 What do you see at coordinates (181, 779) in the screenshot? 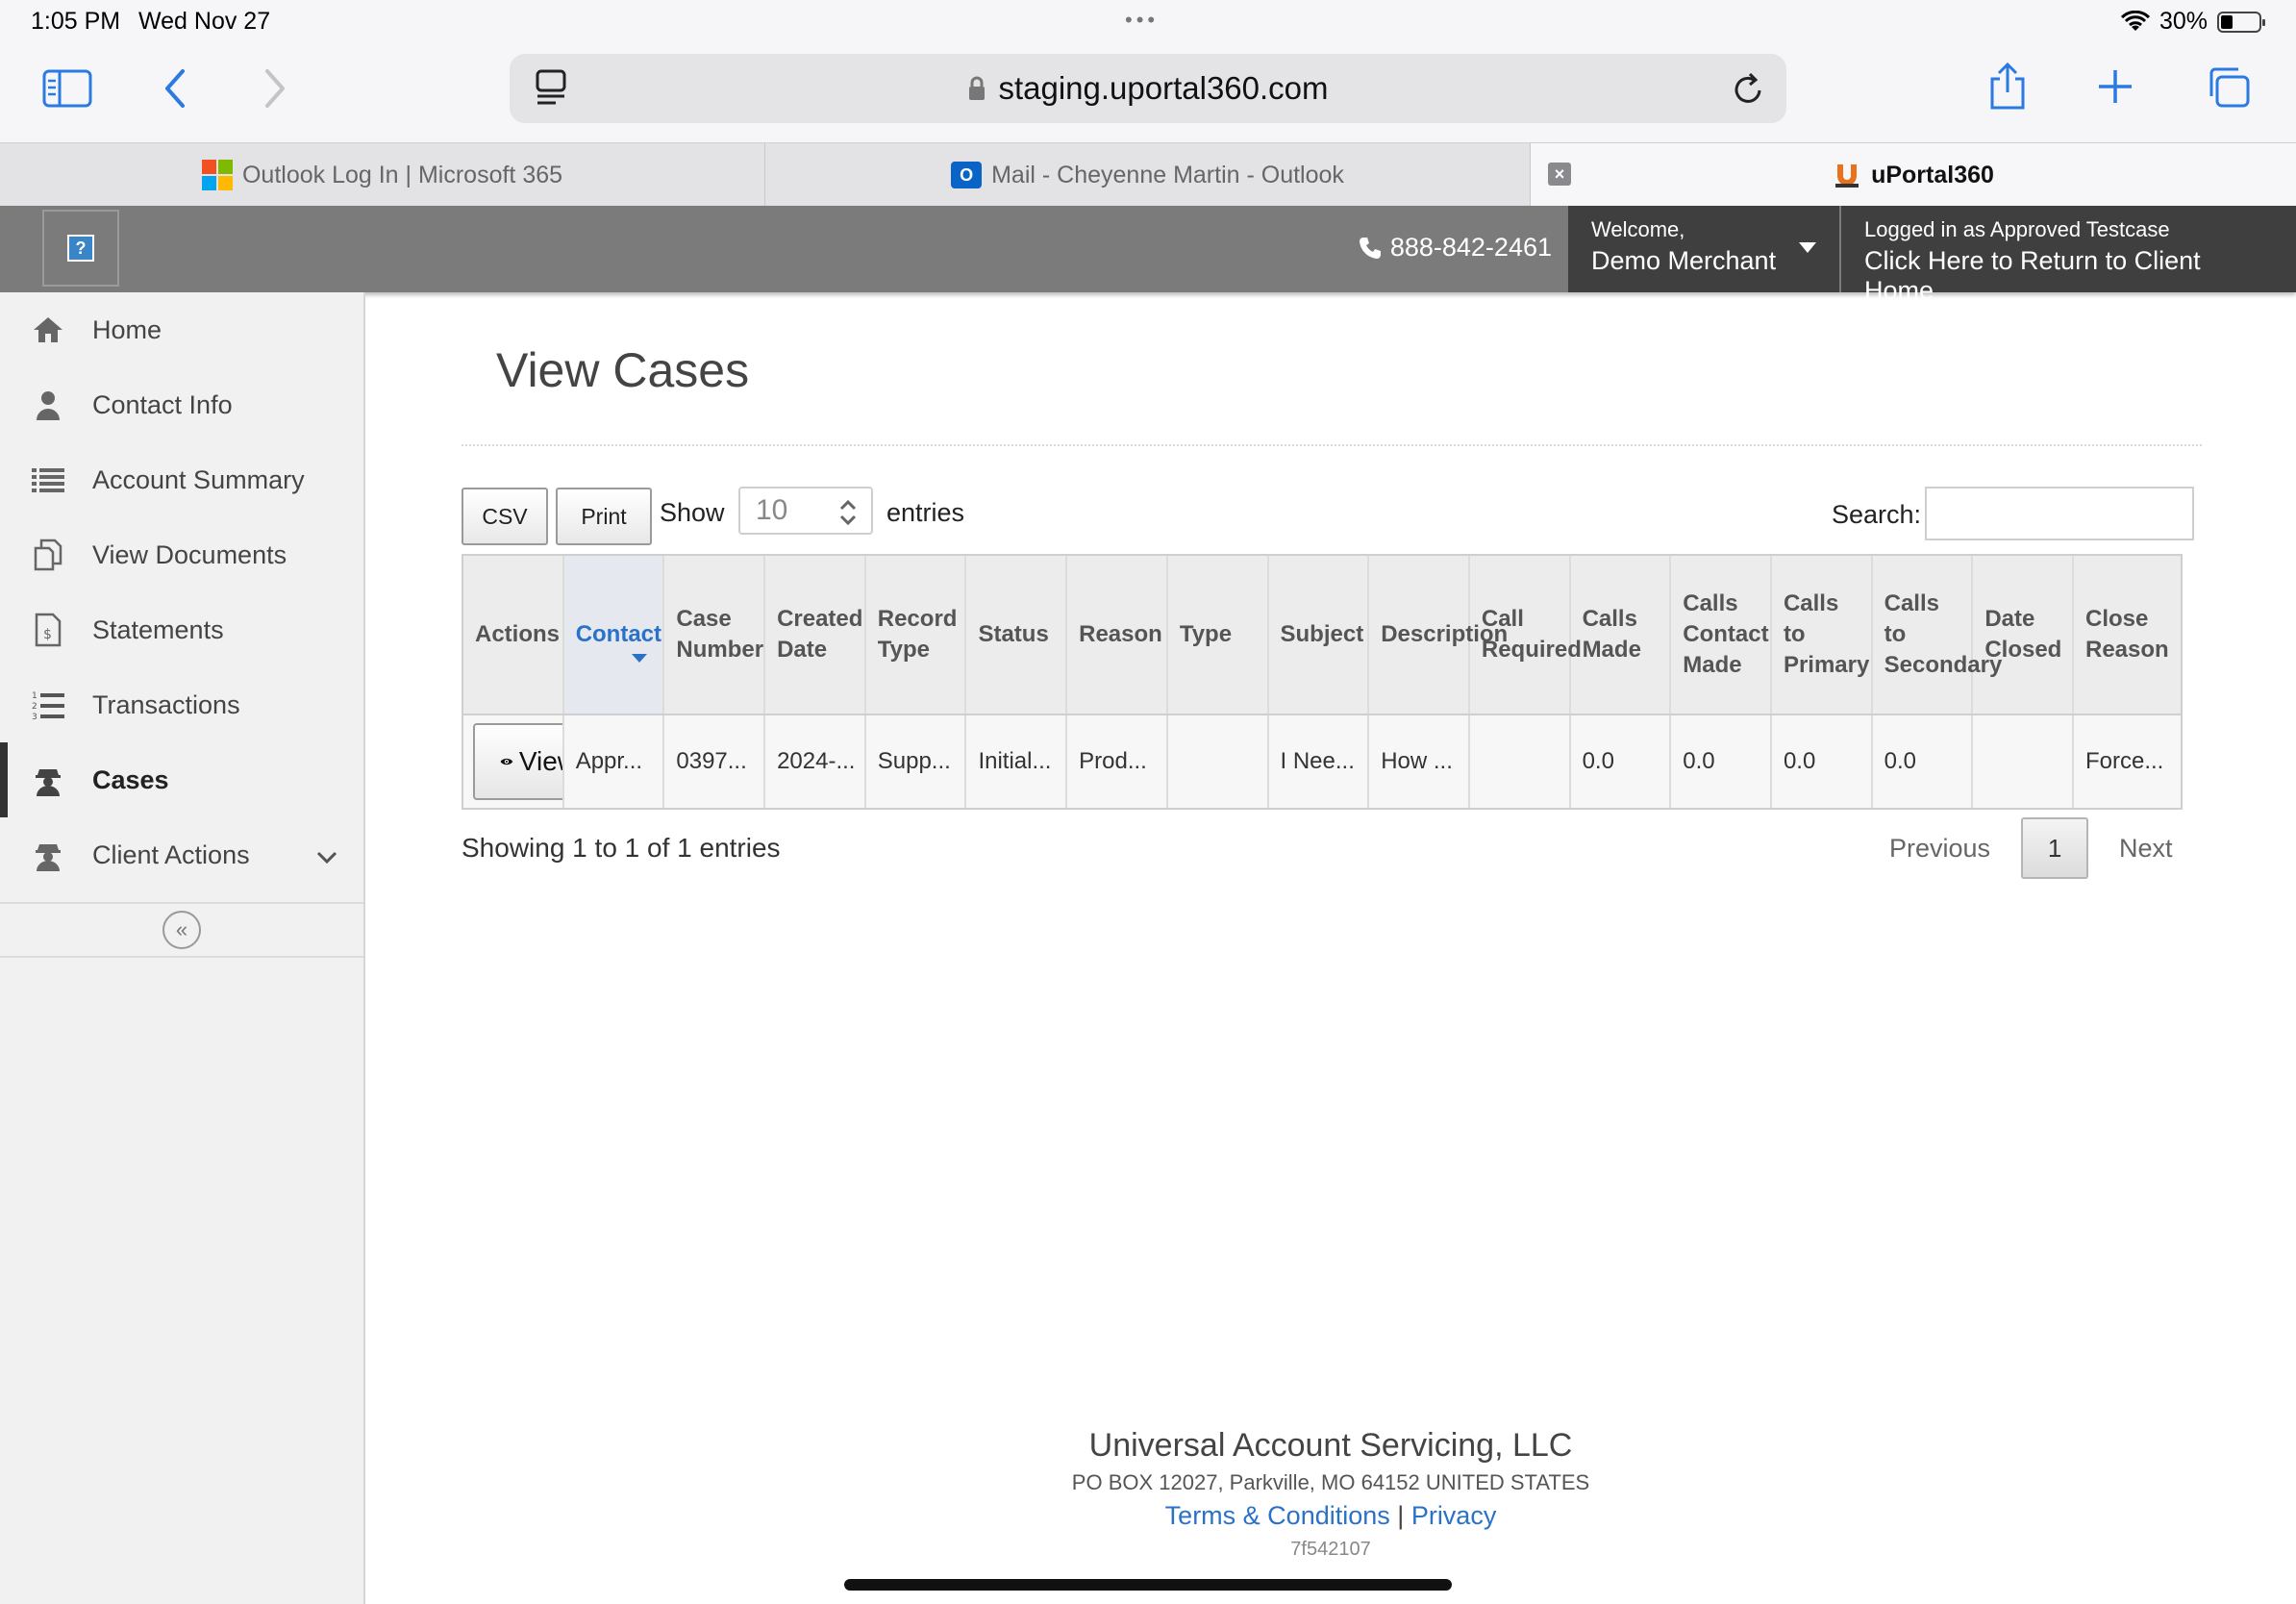
I see `sidebar-item-cases: Cases` at bounding box center [181, 779].